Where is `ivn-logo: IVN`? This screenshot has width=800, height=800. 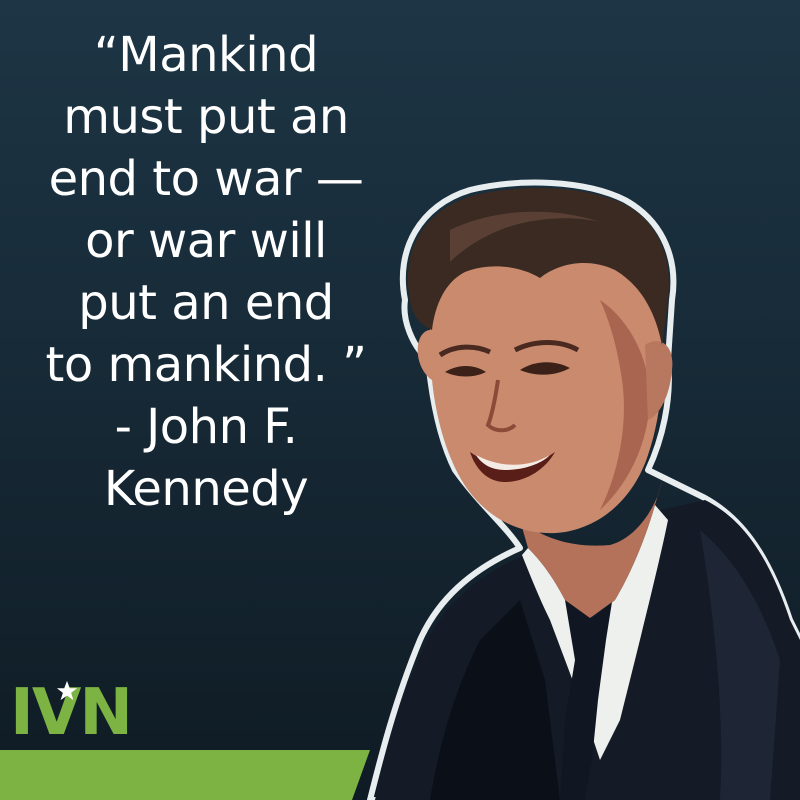 ivn-logo: IVN is located at coordinates (84, 713).